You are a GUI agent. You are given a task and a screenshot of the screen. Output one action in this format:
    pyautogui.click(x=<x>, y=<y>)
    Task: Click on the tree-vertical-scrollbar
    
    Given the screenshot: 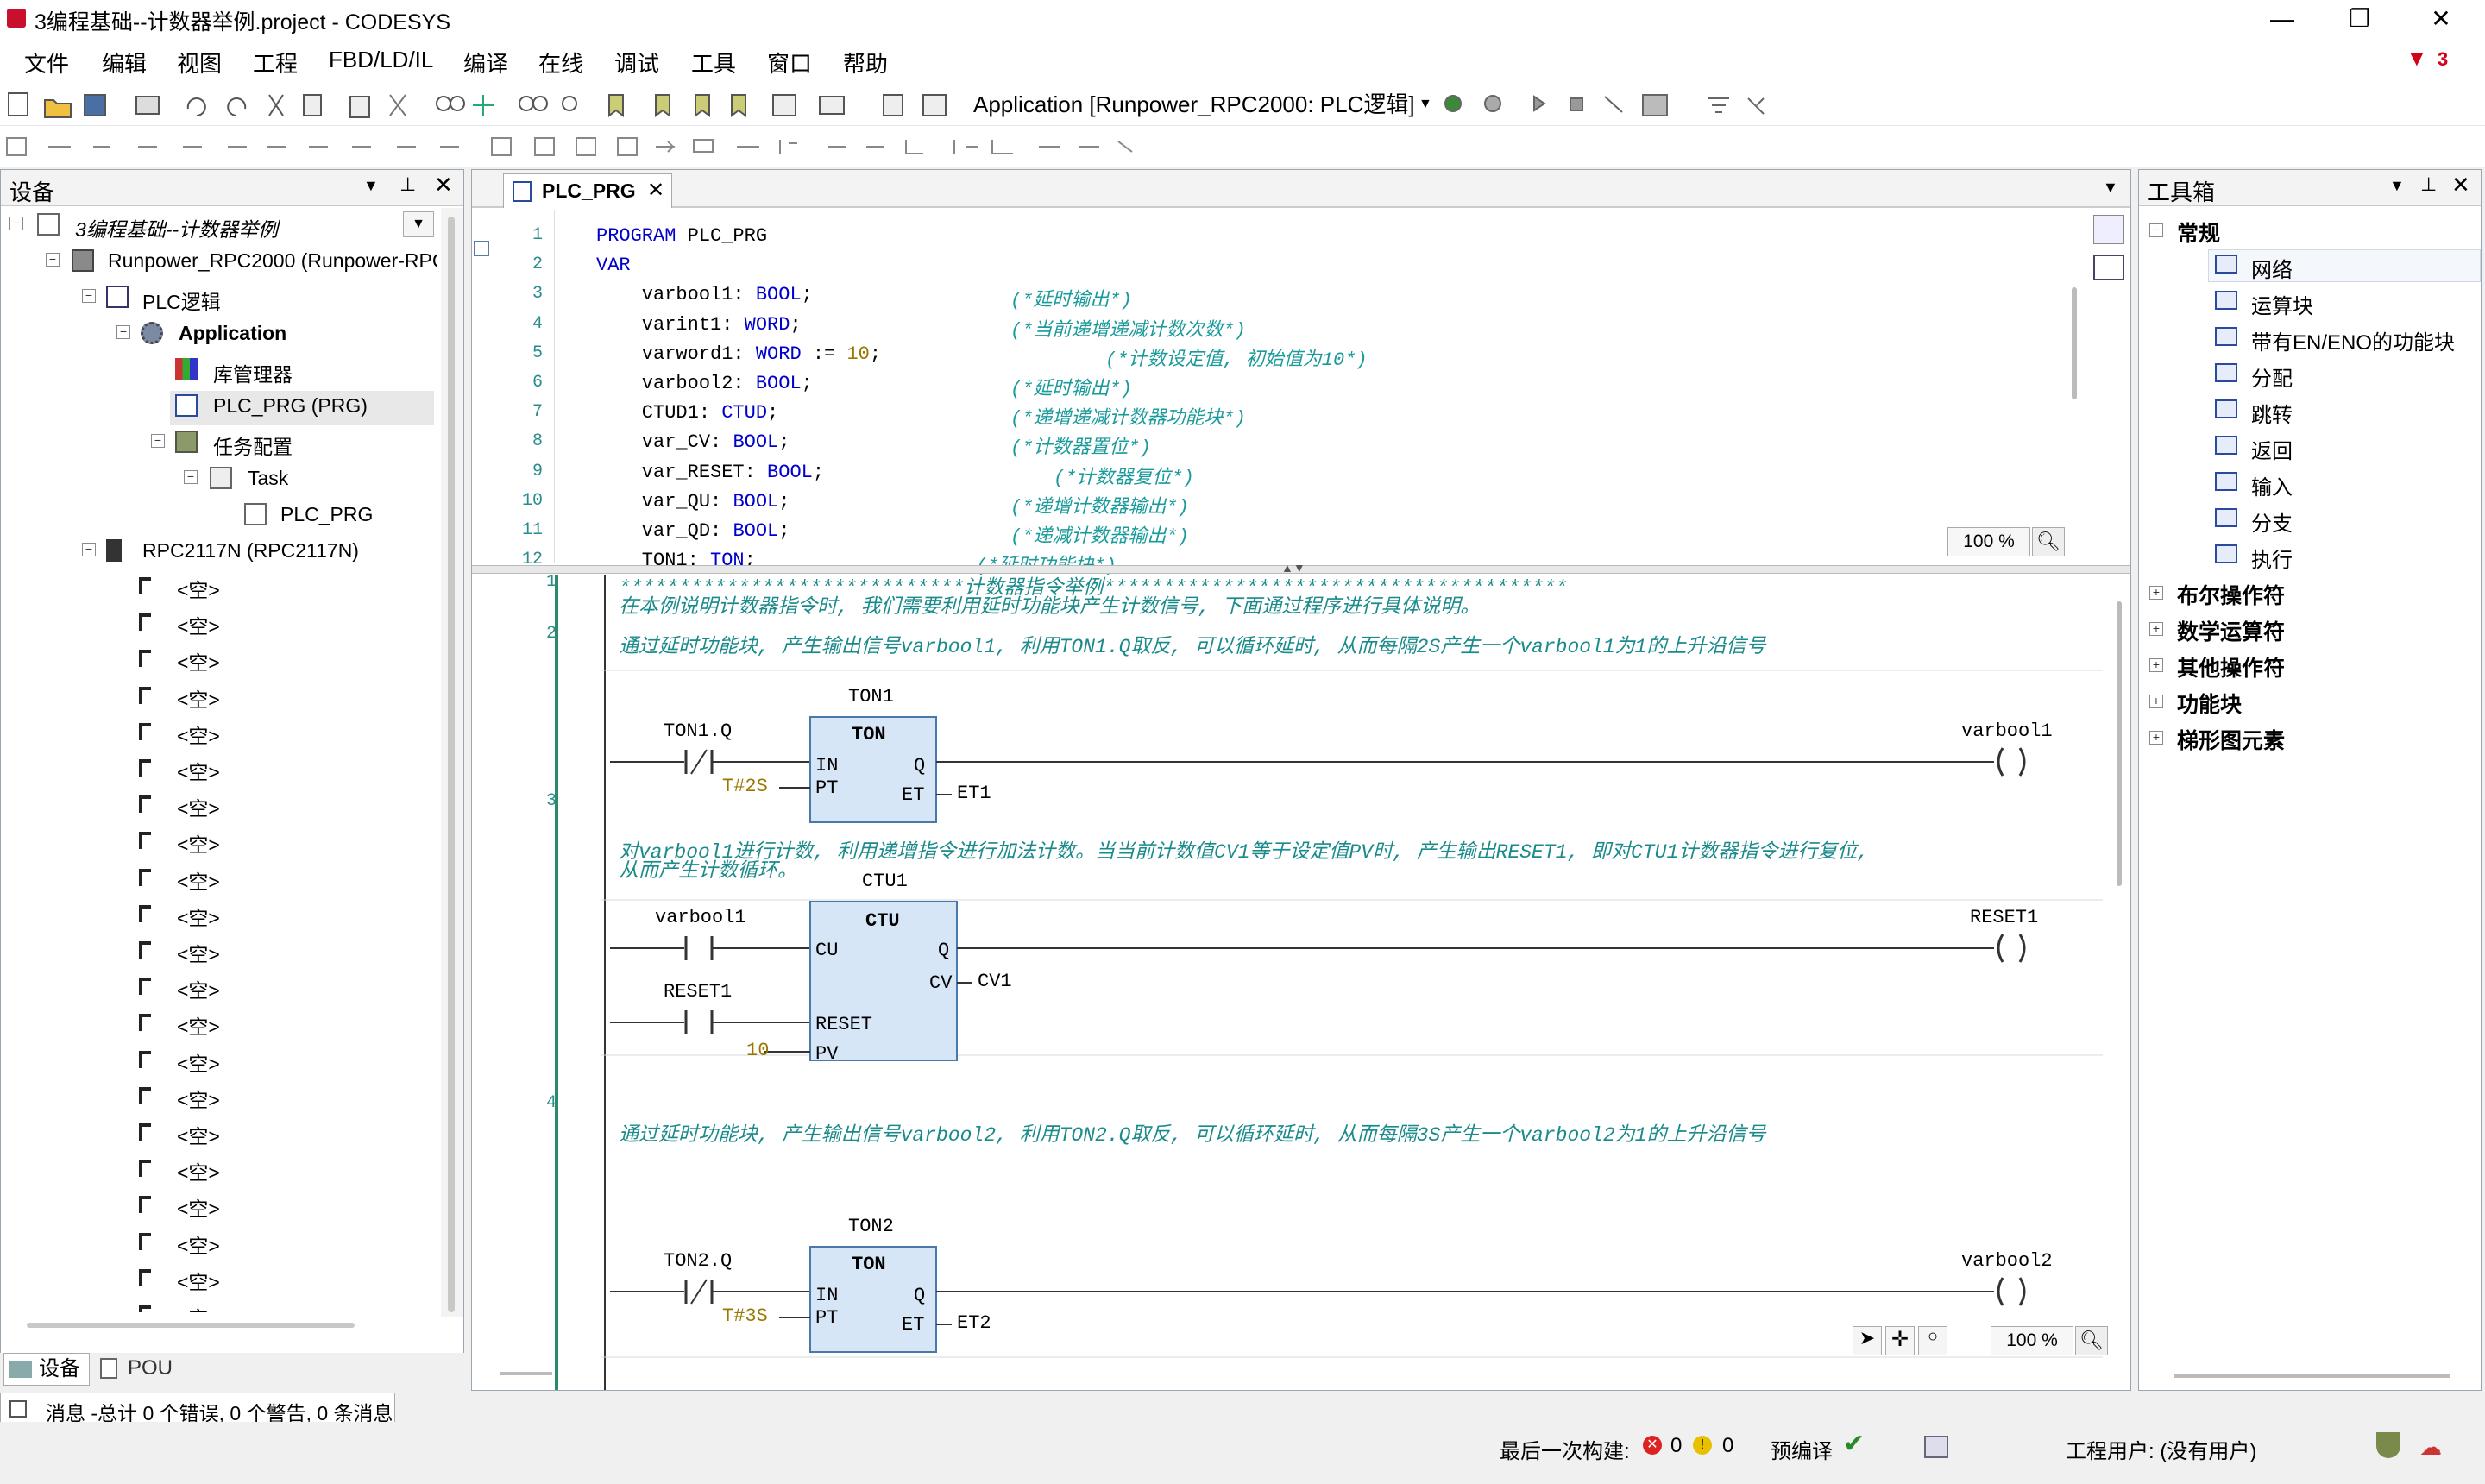 What is the action you would take?
    pyautogui.click(x=452, y=763)
    